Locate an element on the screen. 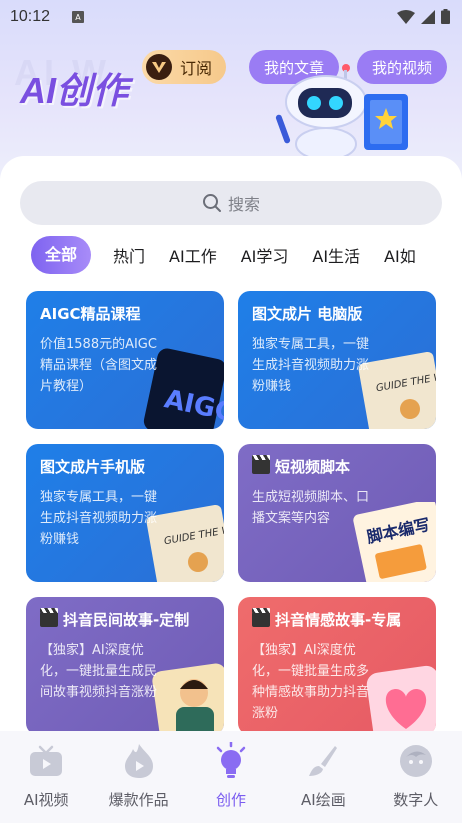 The width and height of the screenshot is (462, 823). flame-play-icon is located at coordinates (139, 761).